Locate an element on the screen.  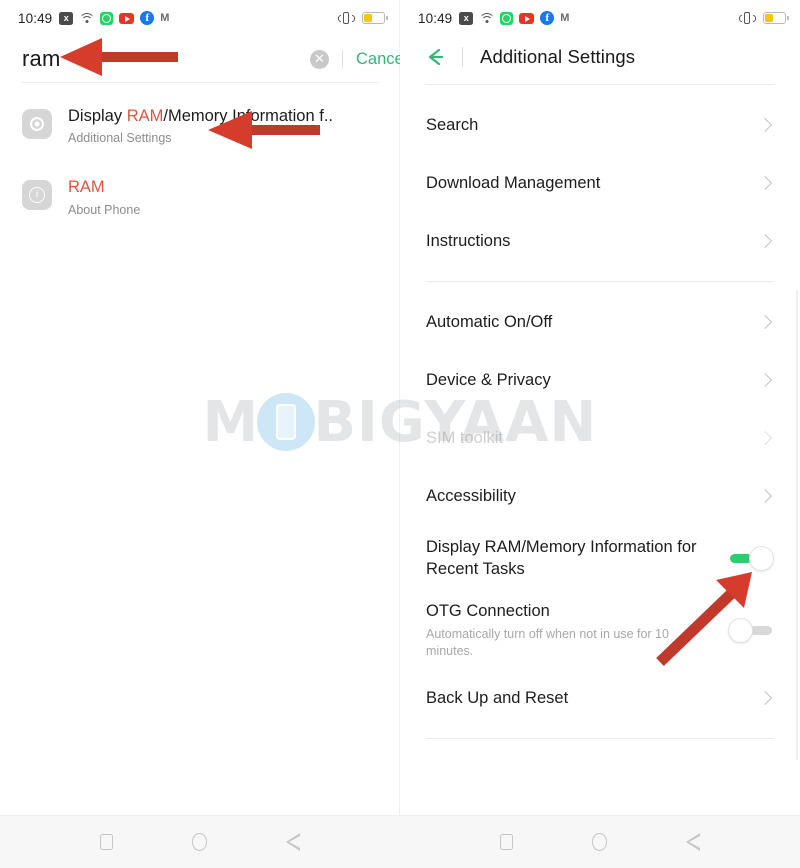
toggle-otg-connection is located at coordinates (751, 630).